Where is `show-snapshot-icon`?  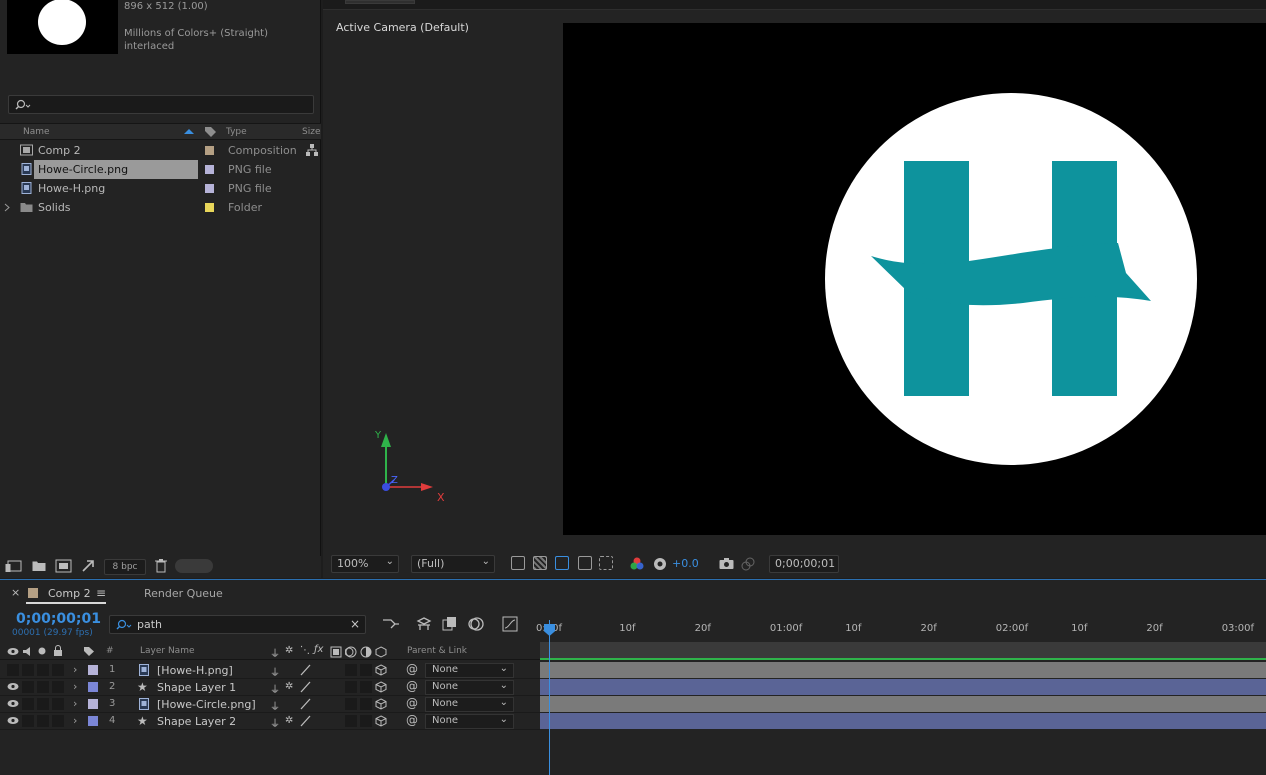 show-snapshot-icon is located at coordinates (748, 564).